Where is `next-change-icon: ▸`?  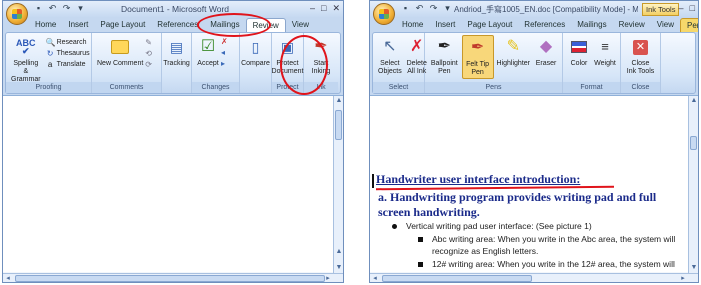
next-change-icon: ▸ is located at coordinates (224, 63).